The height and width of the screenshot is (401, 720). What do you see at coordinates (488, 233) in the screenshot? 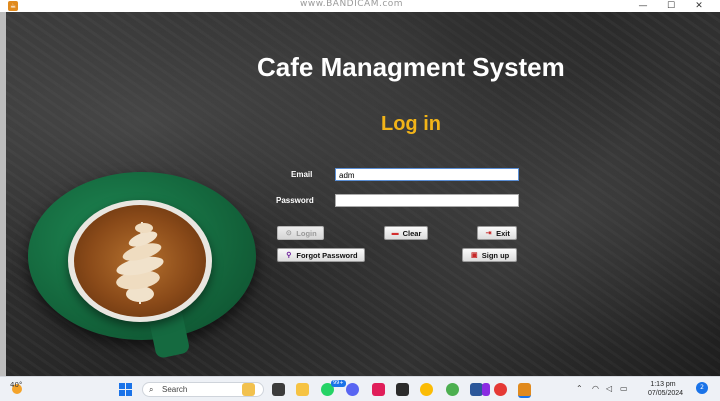
I see `exit-icon: ⇥` at bounding box center [488, 233].